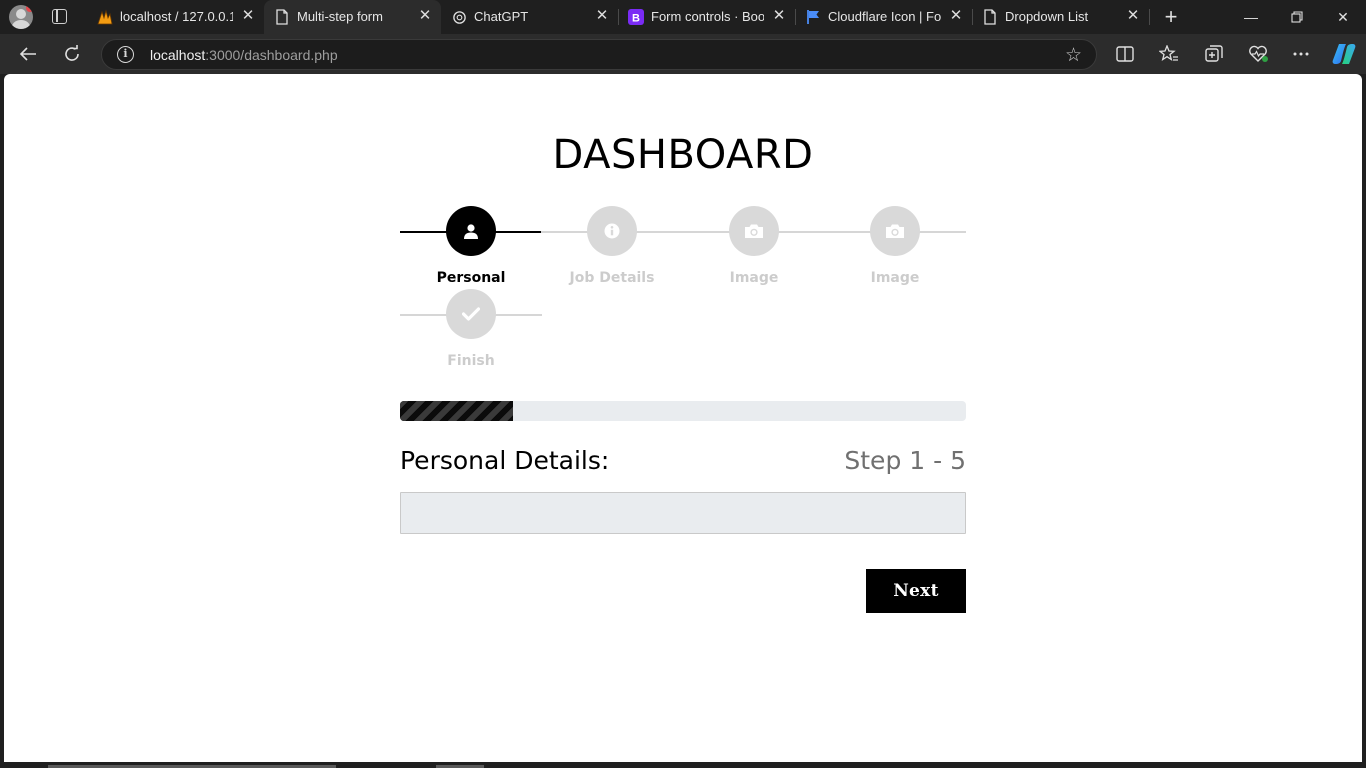 The width and height of the screenshot is (1366, 768). Describe the element at coordinates (1301, 54) in the screenshot. I see `more-options-icon` at that location.